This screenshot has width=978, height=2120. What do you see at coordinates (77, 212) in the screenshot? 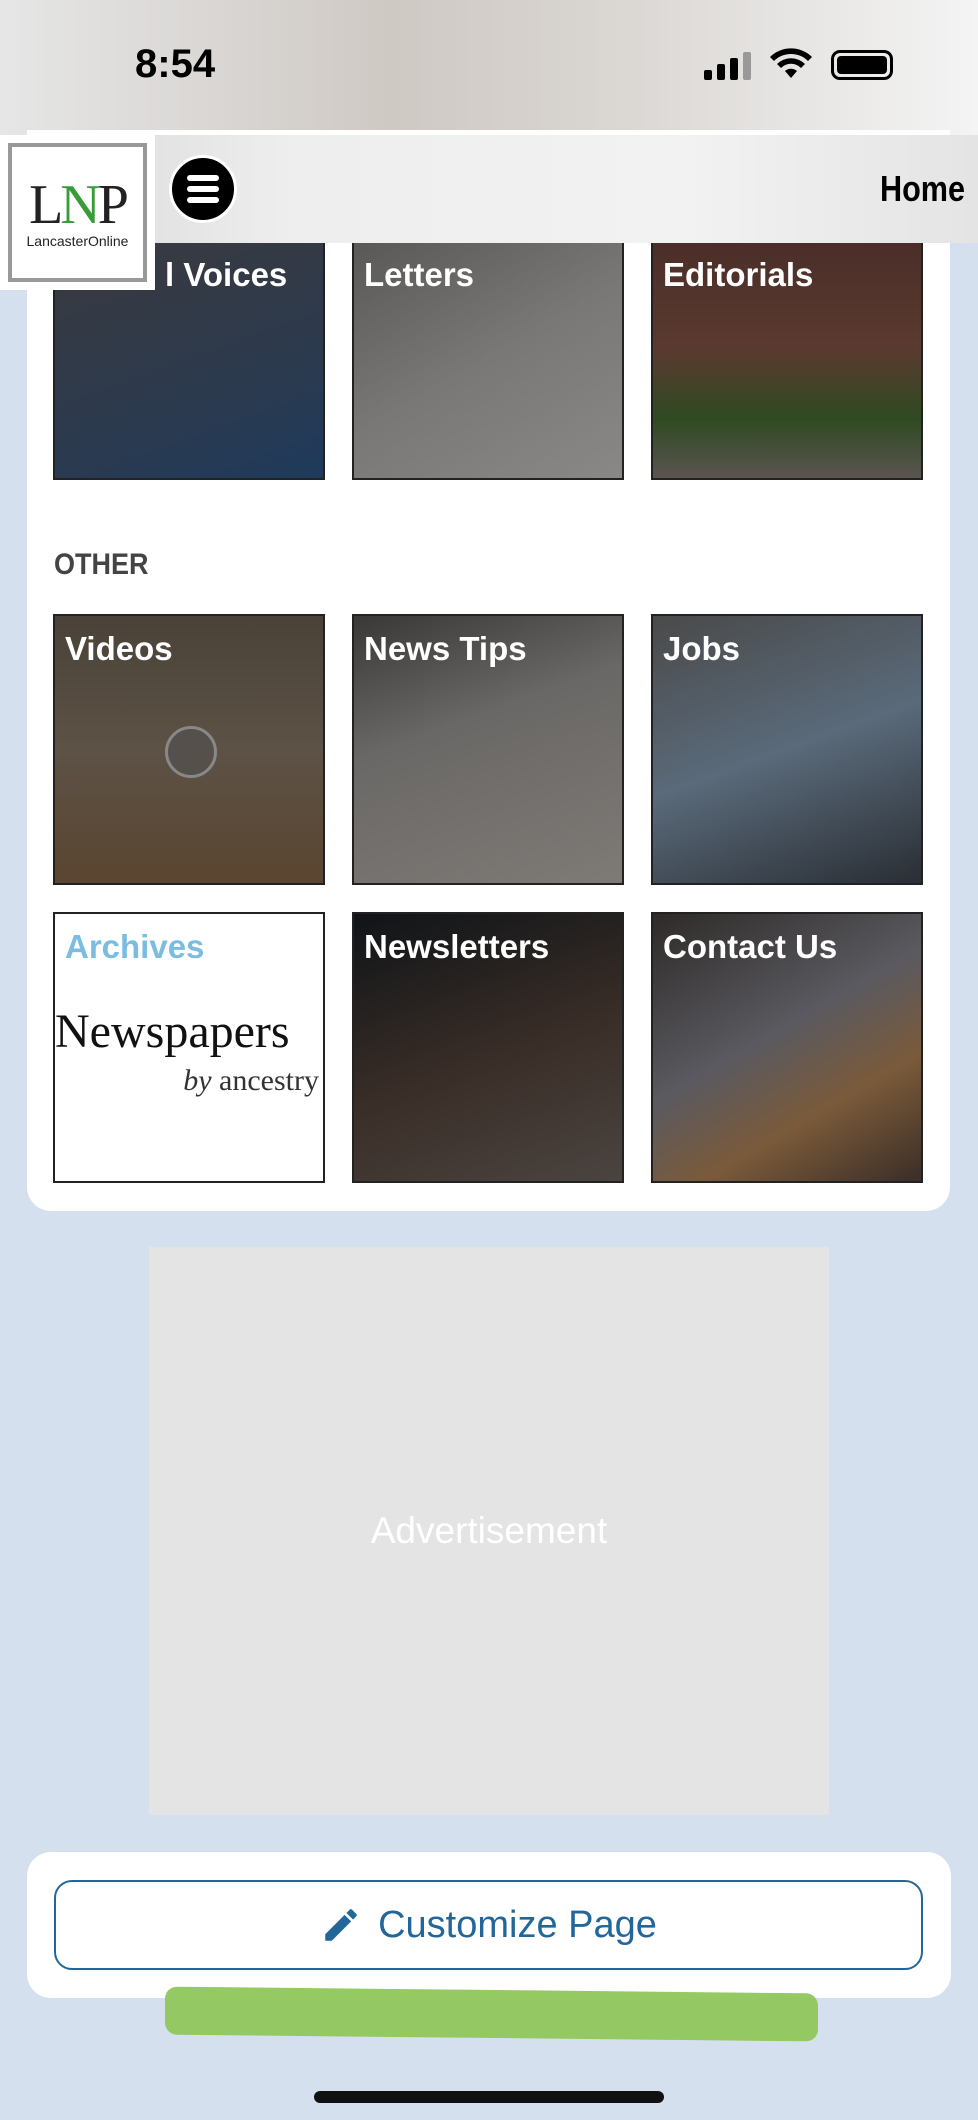
I see `lnp-logo: LNP LancasterOnline` at bounding box center [77, 212].